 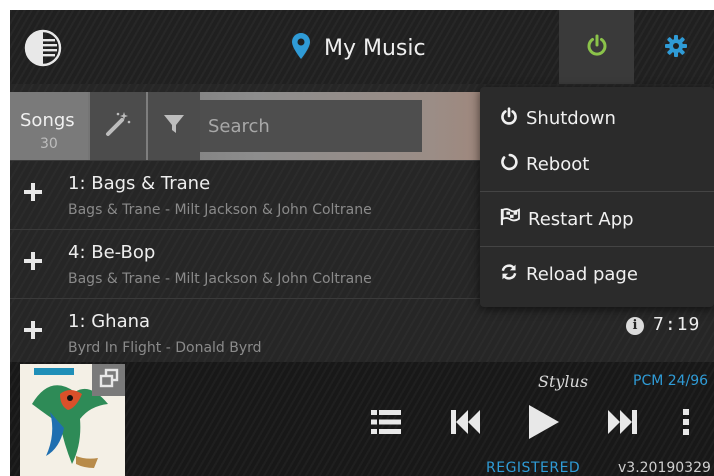 I want to click on queue-list-icon, so click(x=386, y=424).